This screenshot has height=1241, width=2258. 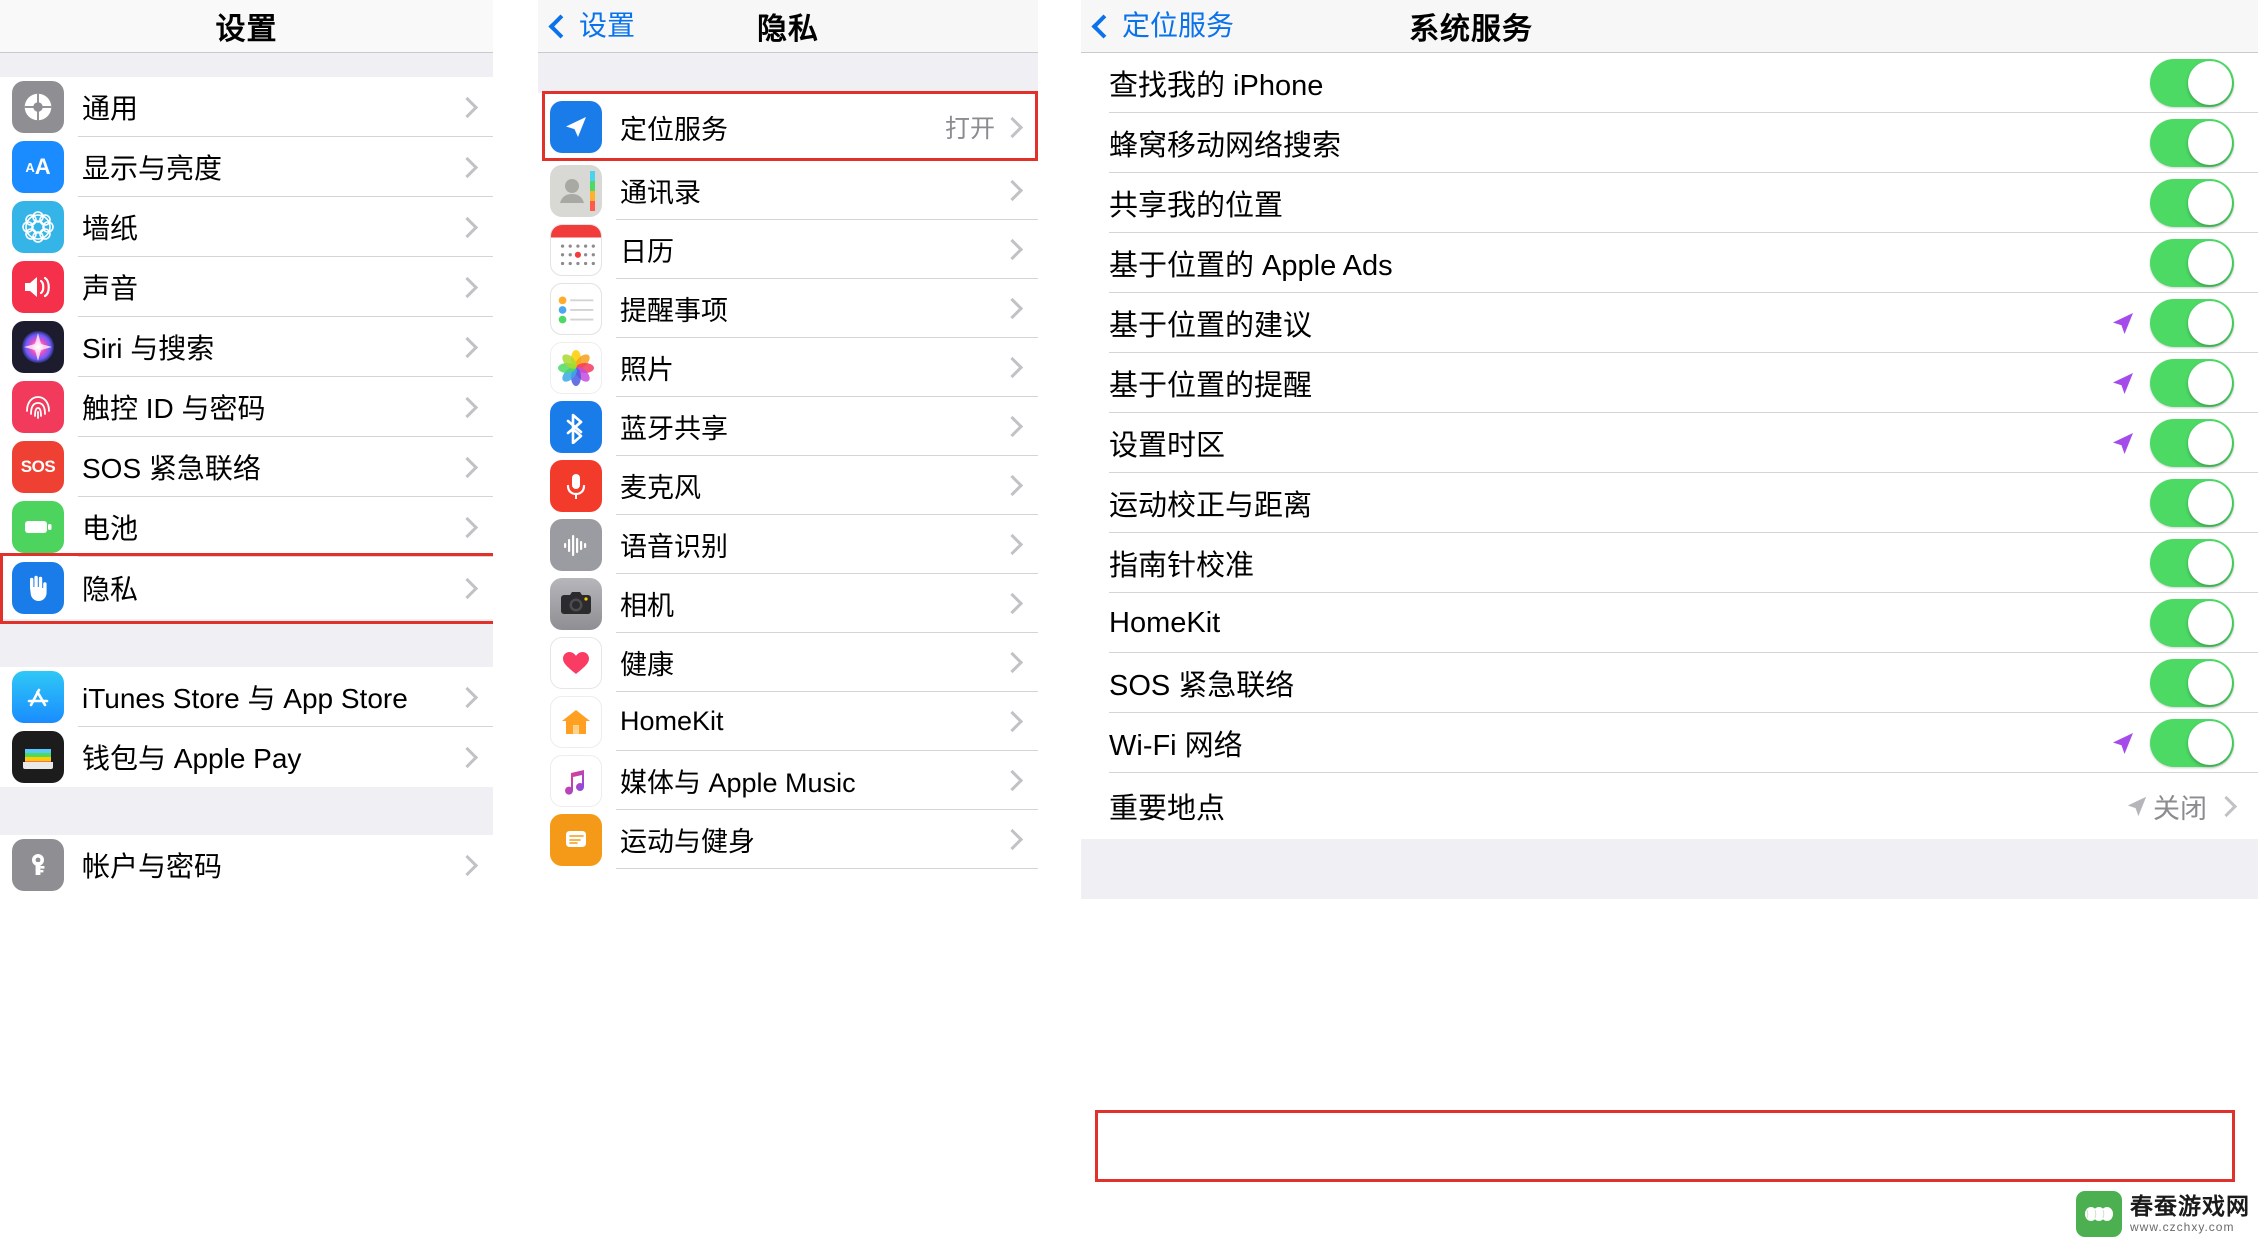 What do you see at coordinates (788, 780) in the screenshot?
I see `list-item-apple-music: 媒体与 Apple Music` at bounding box center [788, 780].